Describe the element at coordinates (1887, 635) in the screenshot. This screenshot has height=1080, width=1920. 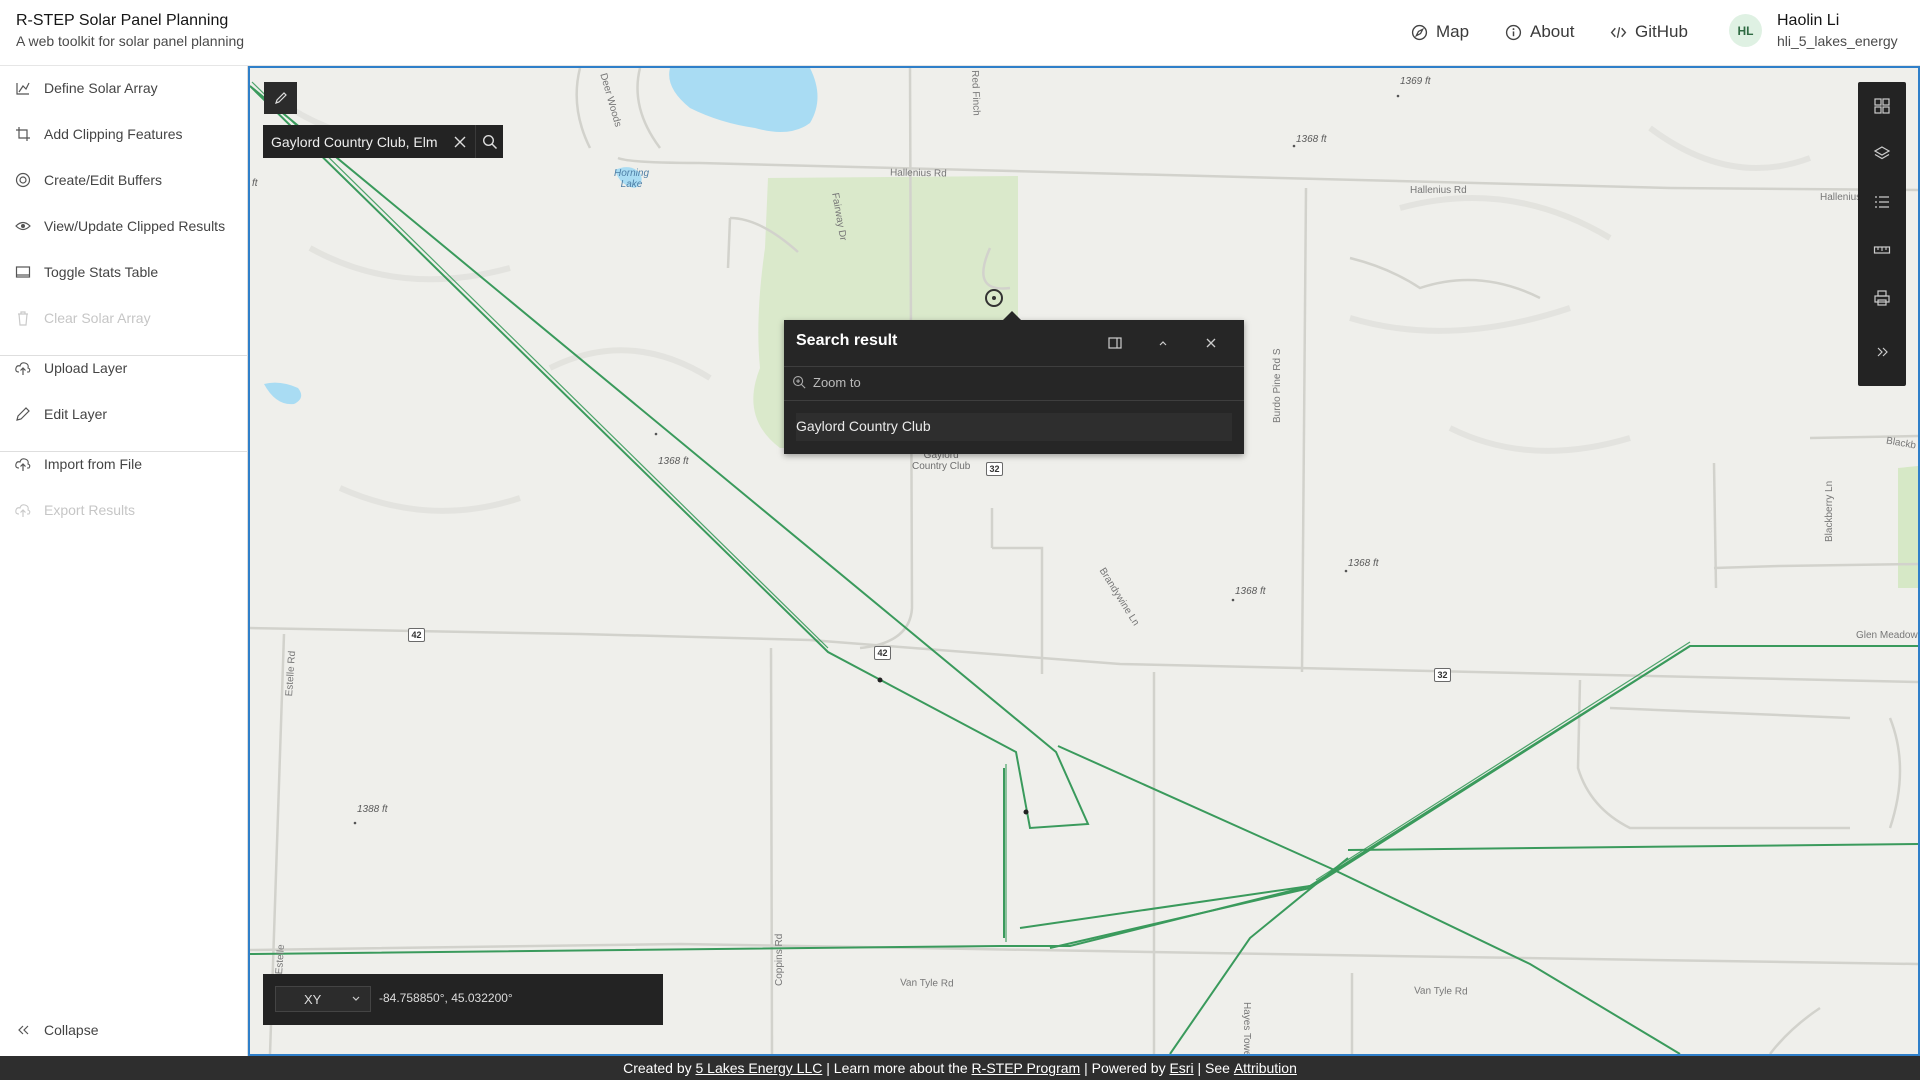
I see `road-label-glen-meadow: Glen Meadow` at that location.